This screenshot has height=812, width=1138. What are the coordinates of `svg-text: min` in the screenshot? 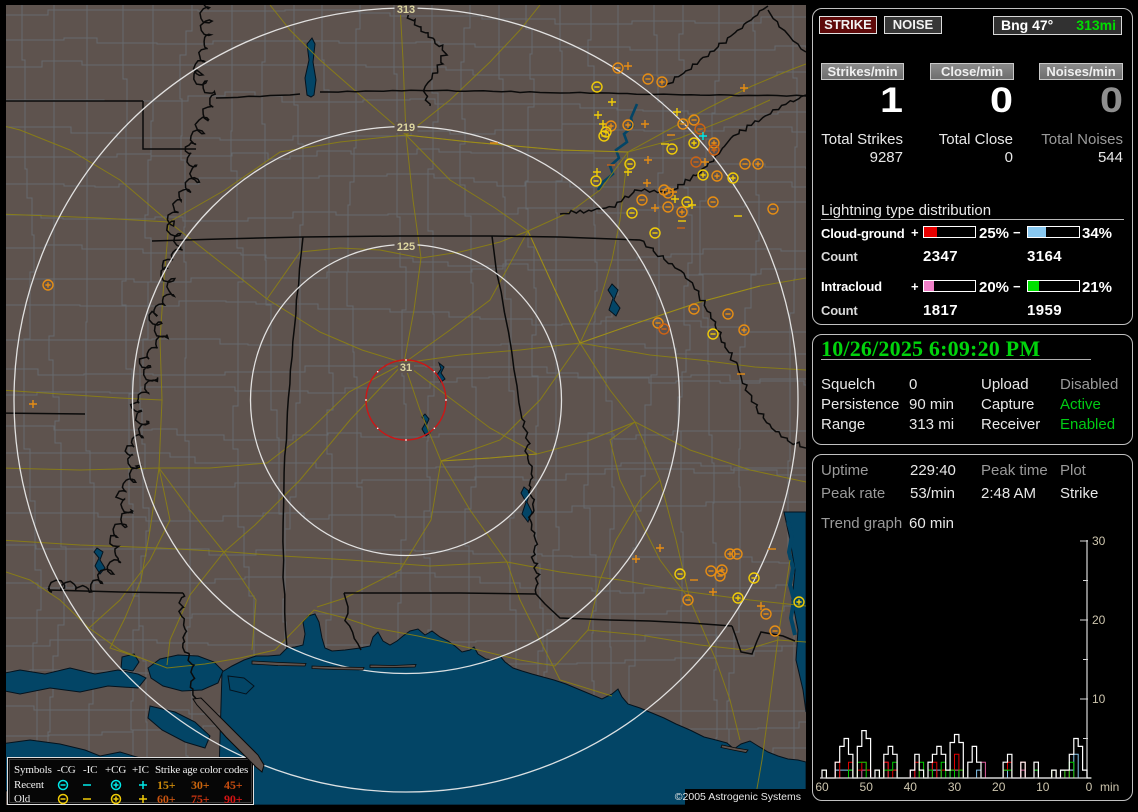 It's located at (1109, 787).